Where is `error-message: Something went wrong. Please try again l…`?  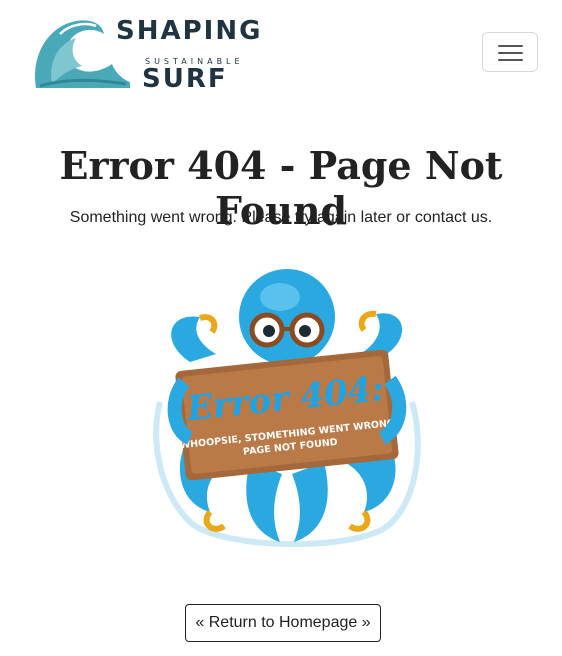
error-message: Something went wrong. Please try again l… is located at coordinates (281, 217).